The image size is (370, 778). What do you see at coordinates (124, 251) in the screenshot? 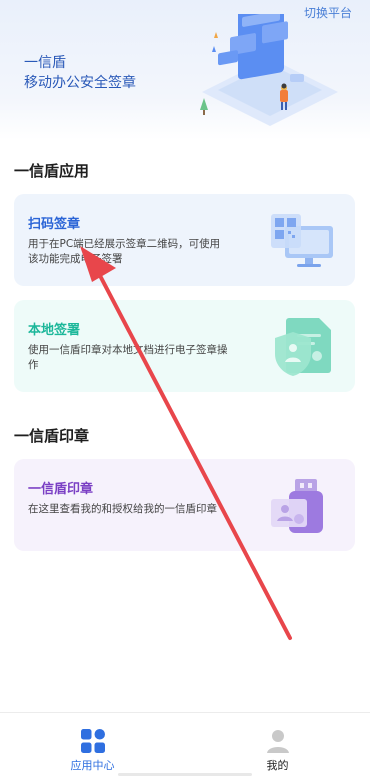
I see `scan-sign-desc: 用于在PC端已经展示签章二维码，可使用该功能完成电子签署` at bounding box center [124, 251].